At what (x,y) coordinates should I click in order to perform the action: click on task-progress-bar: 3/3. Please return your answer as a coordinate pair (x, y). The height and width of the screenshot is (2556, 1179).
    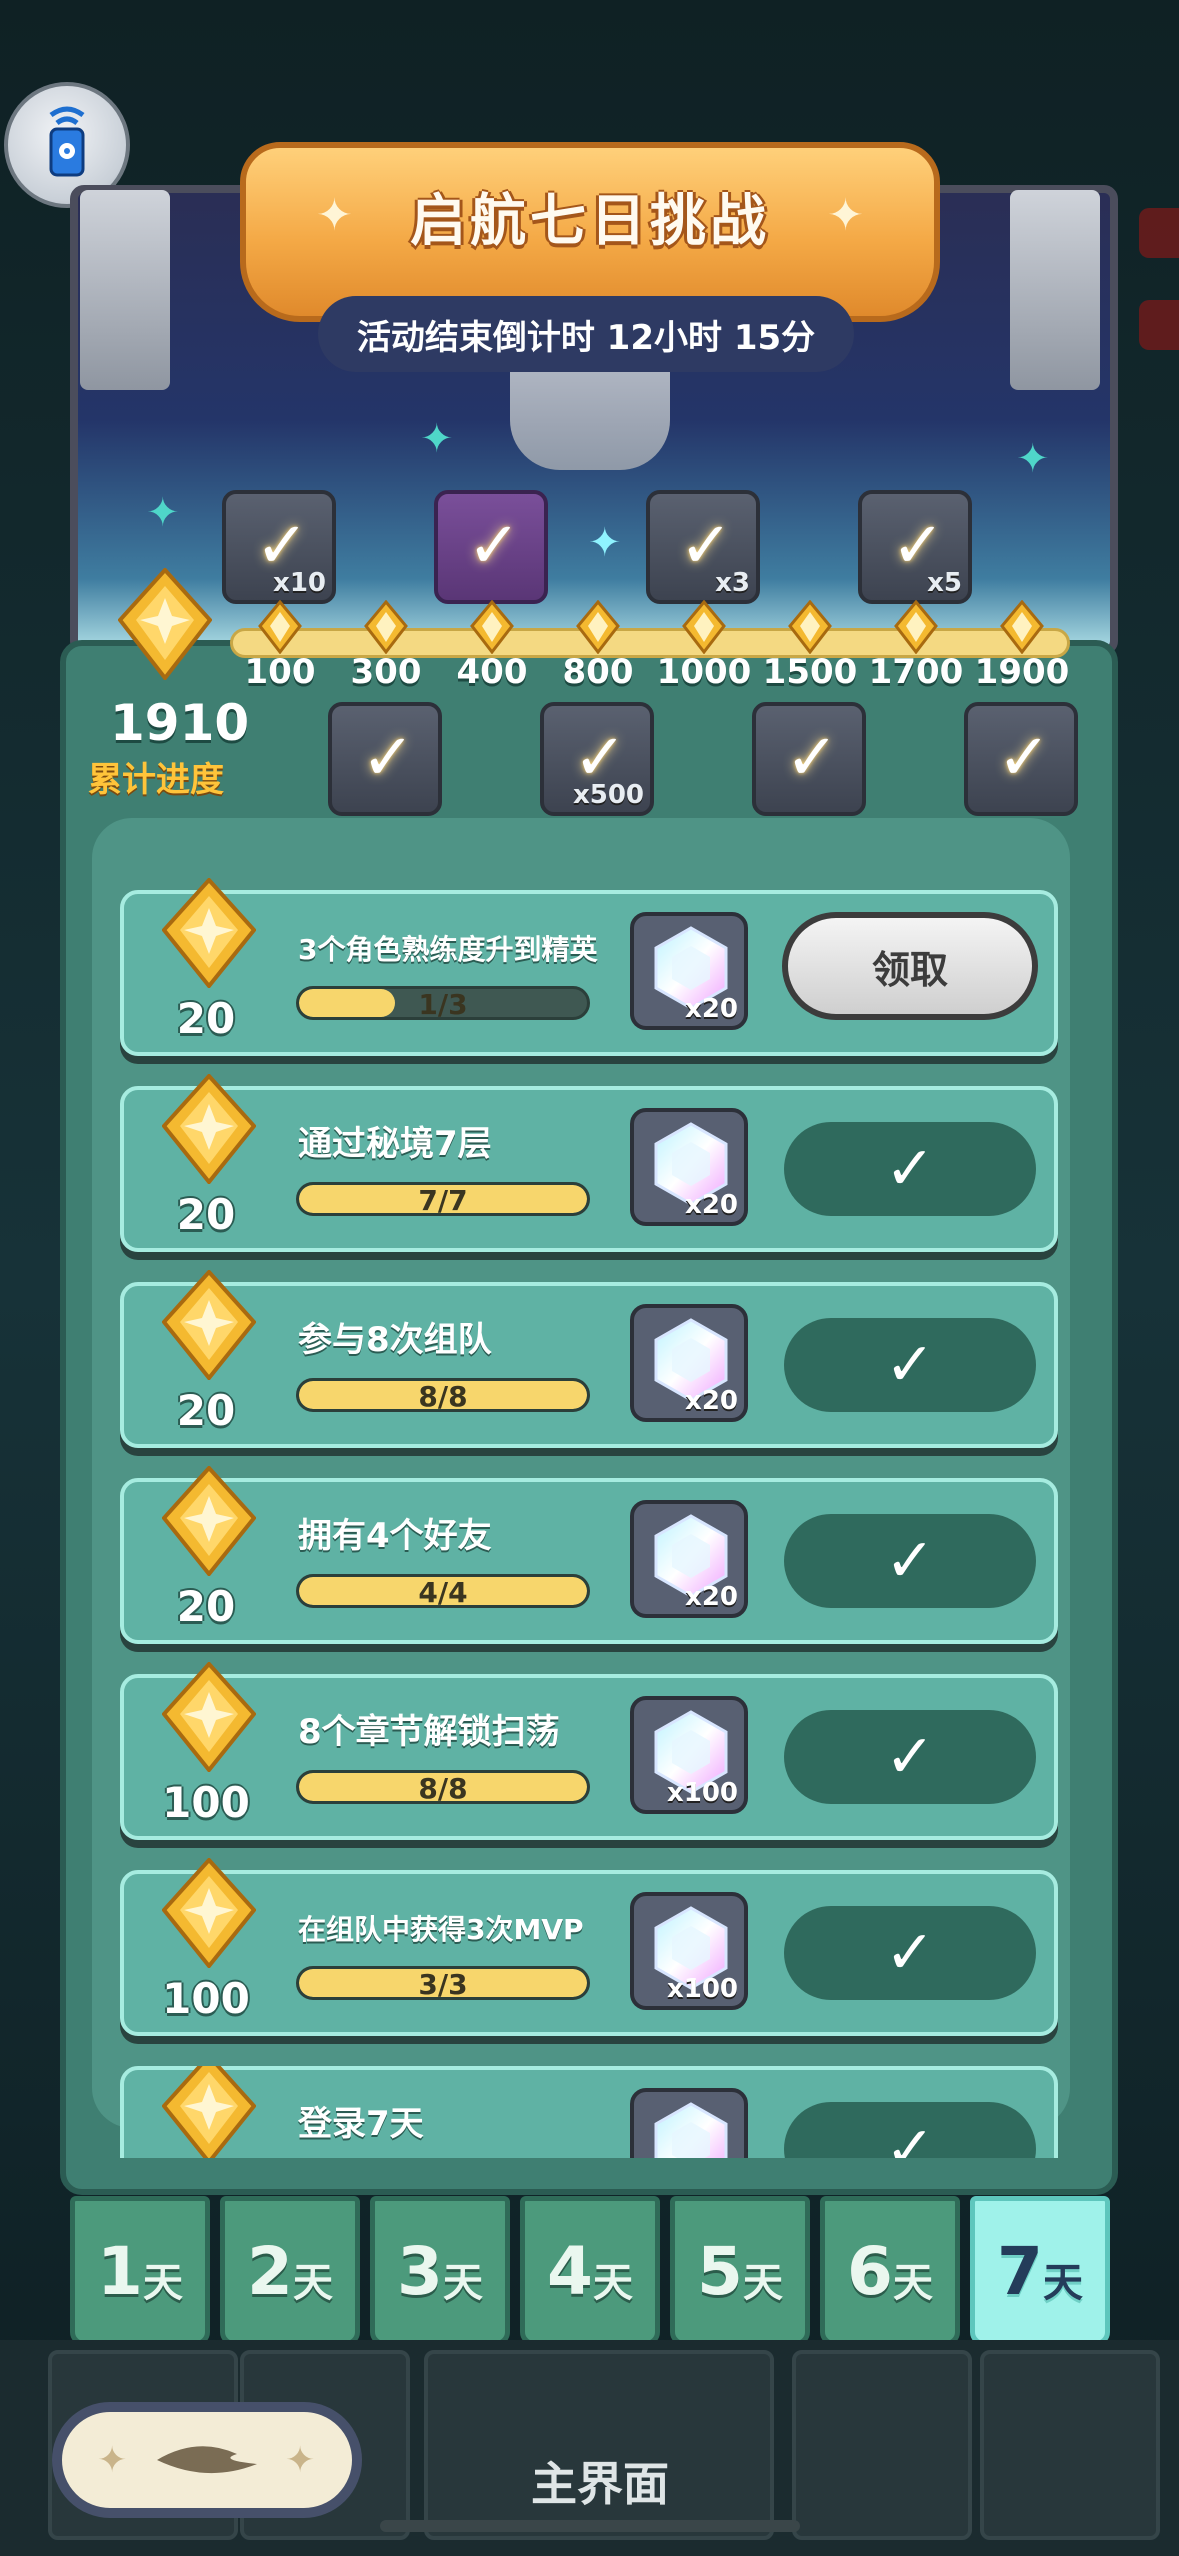
    Looking at the image, I should click on (443, 1983).